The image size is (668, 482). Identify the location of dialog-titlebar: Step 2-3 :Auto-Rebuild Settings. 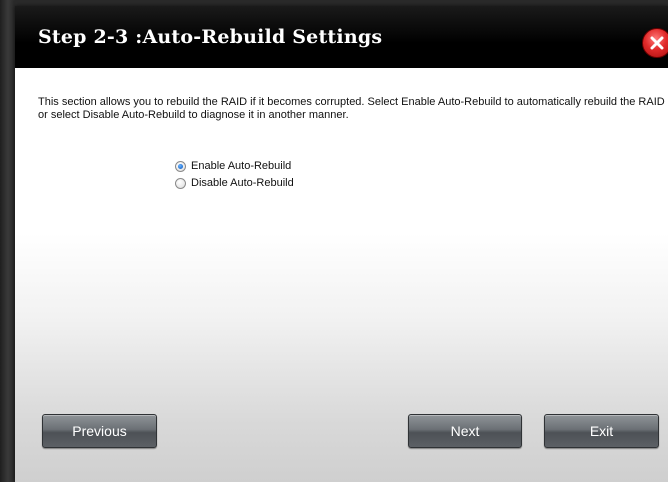
(341, 37).